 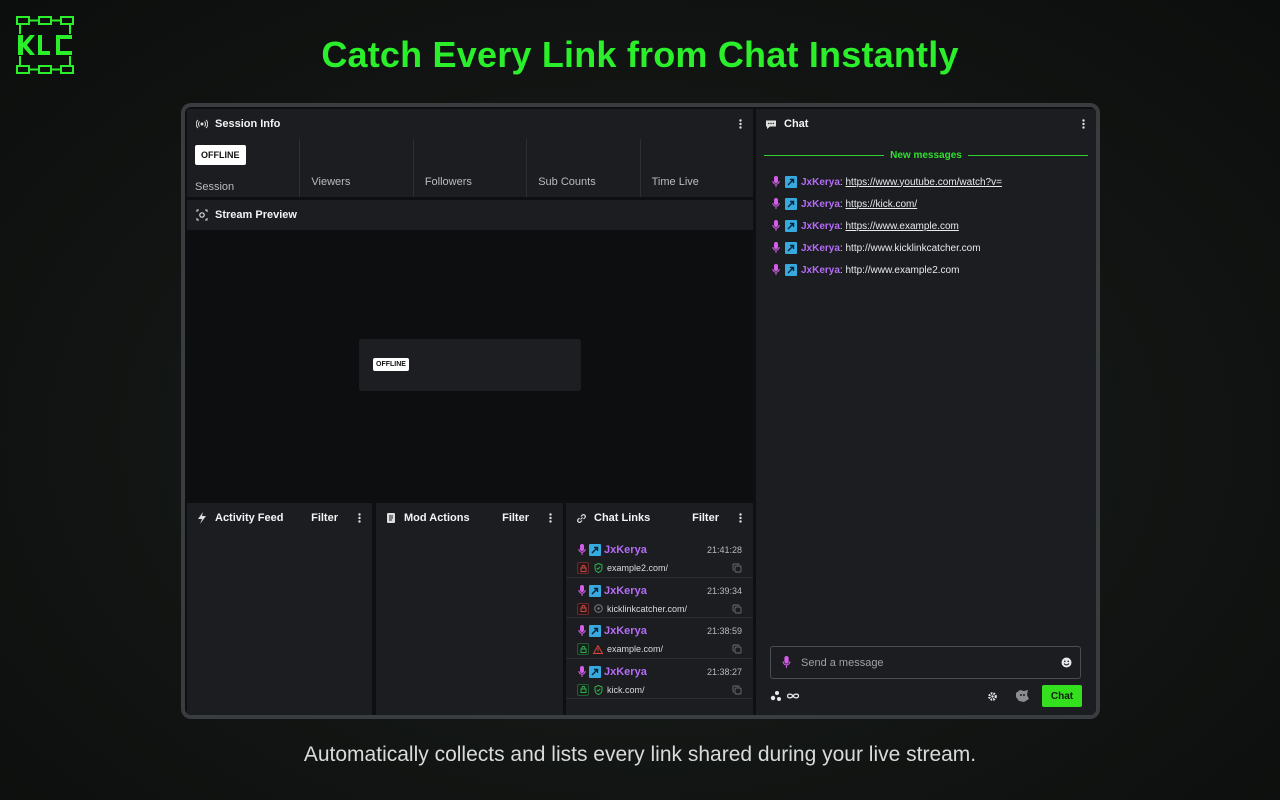 I want to click on chat-header: Chat, so click(x=926, y=124).